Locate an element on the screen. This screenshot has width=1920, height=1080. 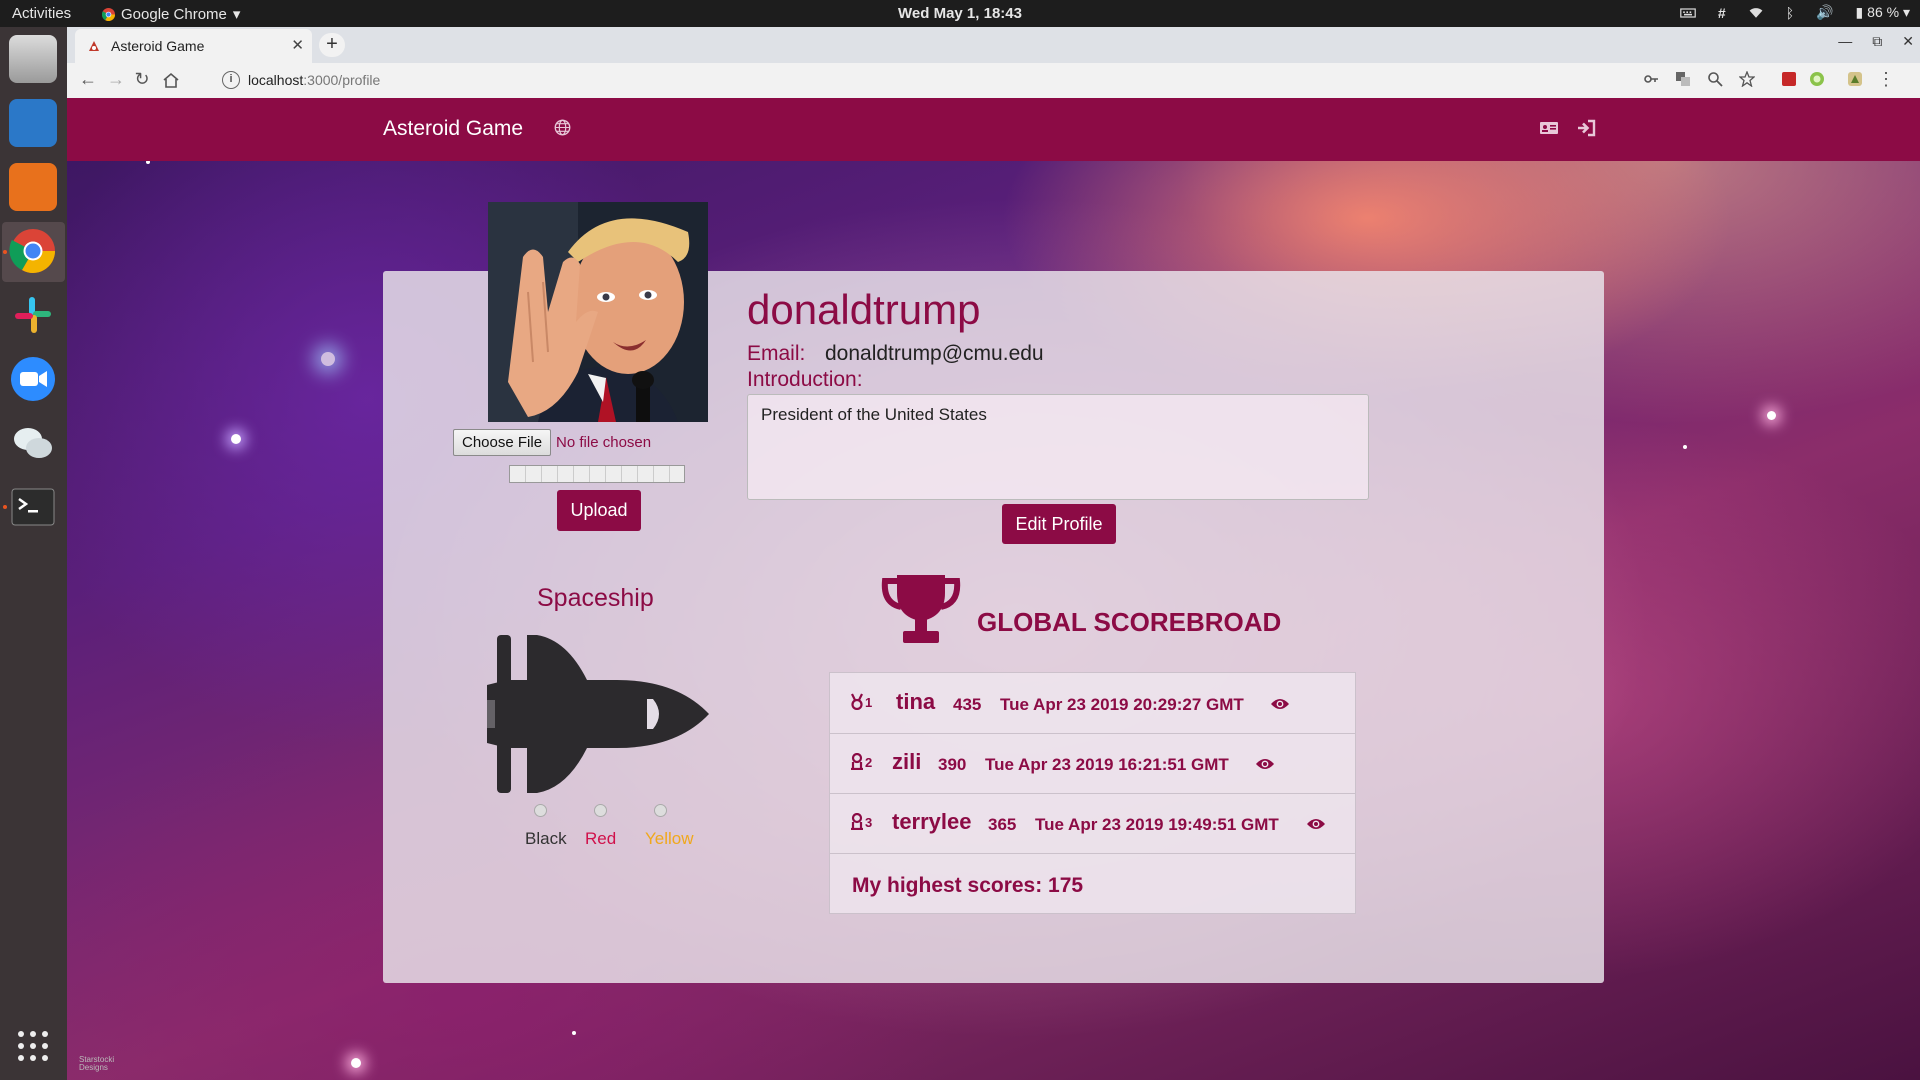
dock is located at coordinates (33, 553).